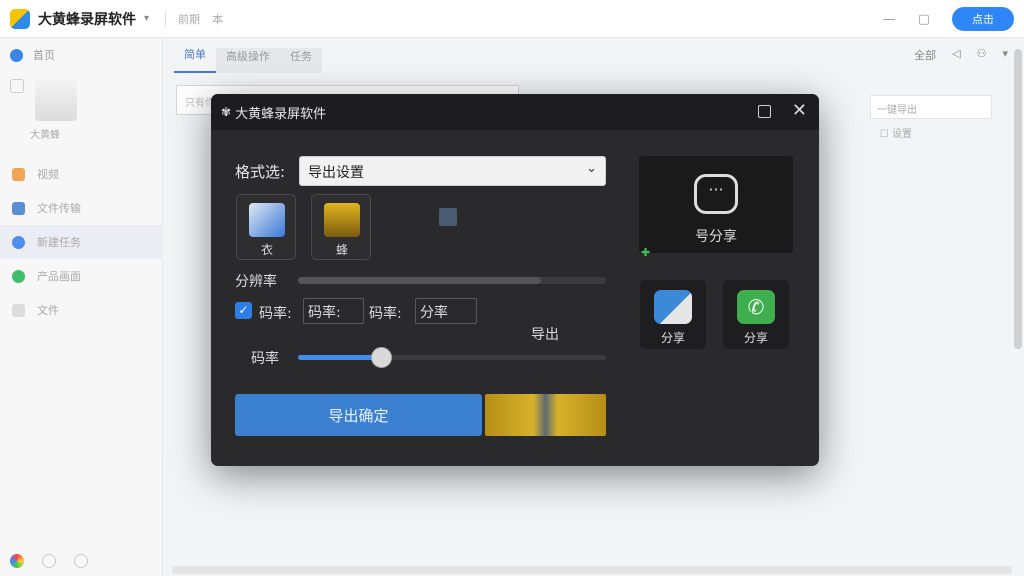 The width and height of the screenshot is (1024, 576). Describe the element at coordinates (764, 111) in the screenshot. I see `maximize-icon` at that location.